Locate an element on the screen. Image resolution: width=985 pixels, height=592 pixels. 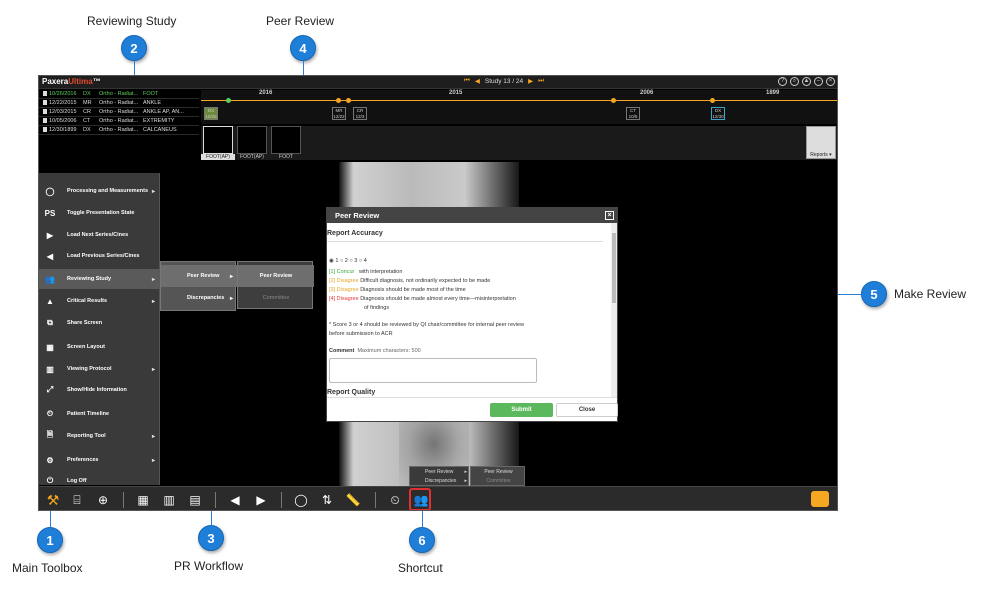
ps-icon: PS is located at coordinates (50, 213).